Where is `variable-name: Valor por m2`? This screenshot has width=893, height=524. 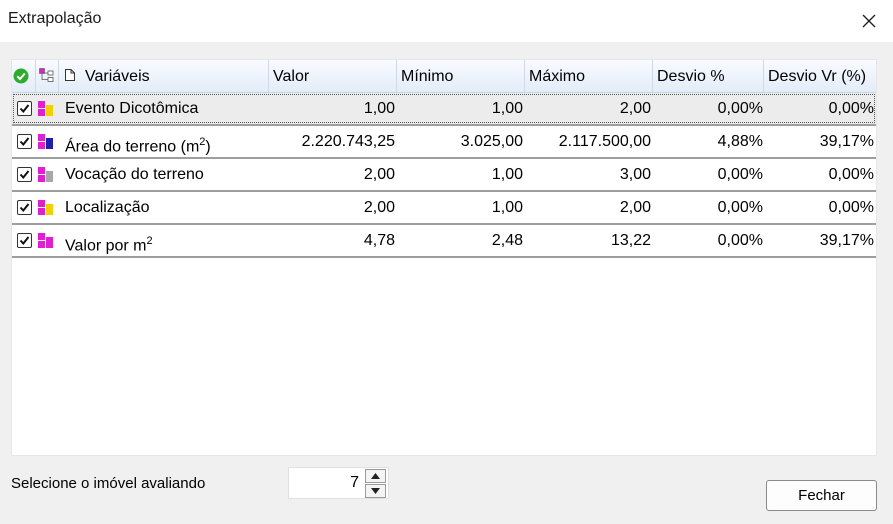
variable-name: Valor por m2 is located at coordinates (167, 240).